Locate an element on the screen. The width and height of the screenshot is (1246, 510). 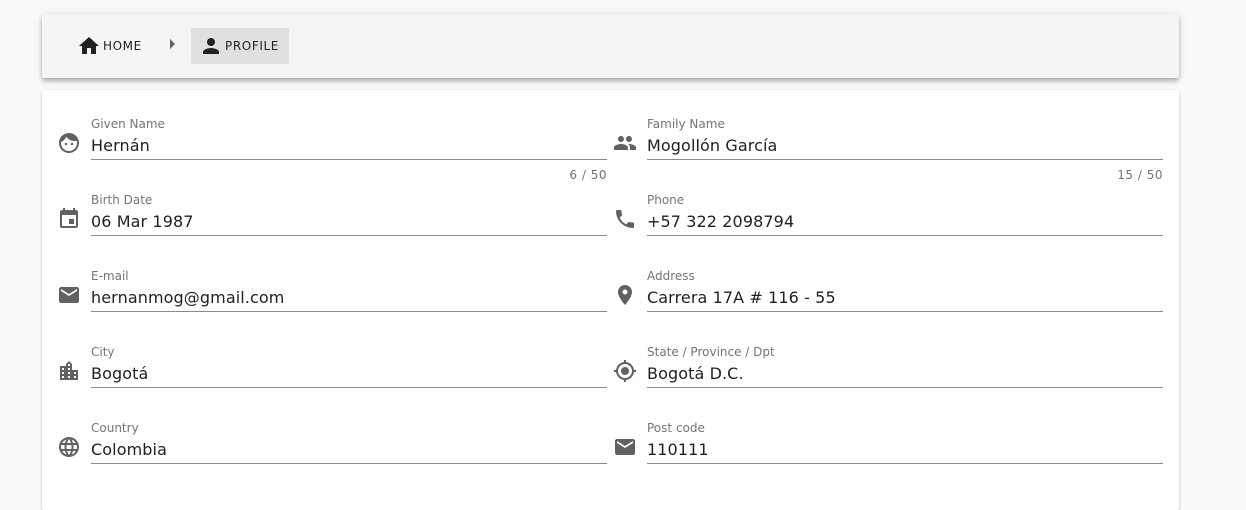
country-field: Country is located at coordinates (333, 432).